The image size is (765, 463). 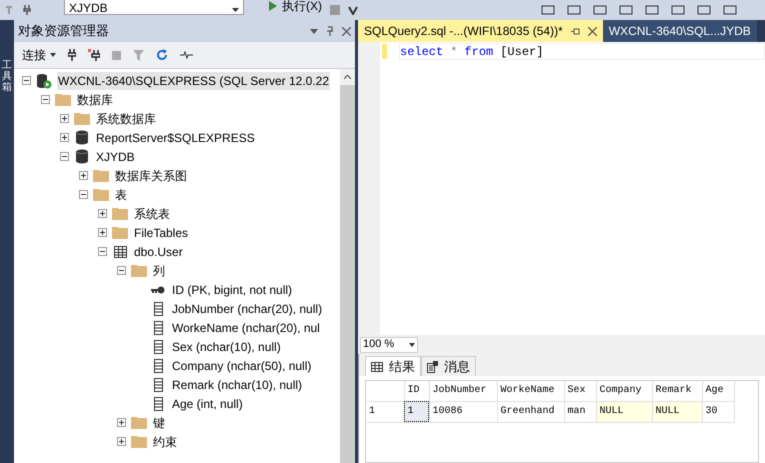 I want to click on table-cell: Greenhand, so click(x=530, y=411).